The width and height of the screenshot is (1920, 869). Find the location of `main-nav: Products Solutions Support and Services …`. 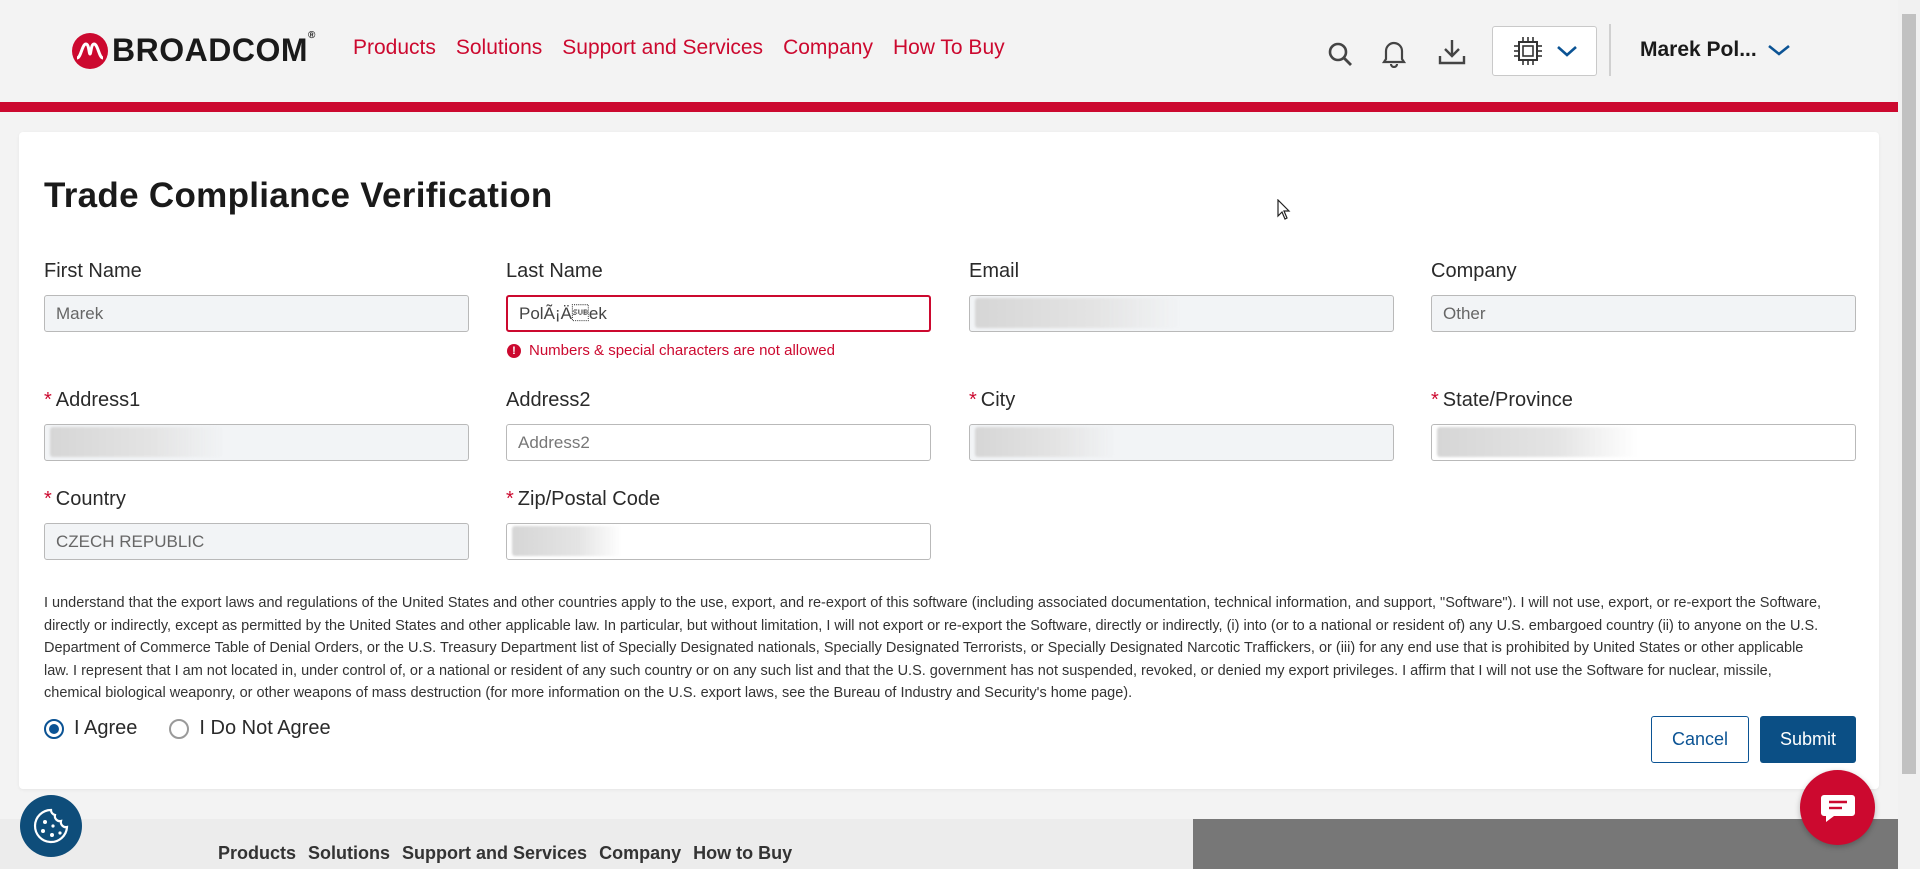

main-nav: Products Solutions Support and Services … is located at coordinates (689, 48).